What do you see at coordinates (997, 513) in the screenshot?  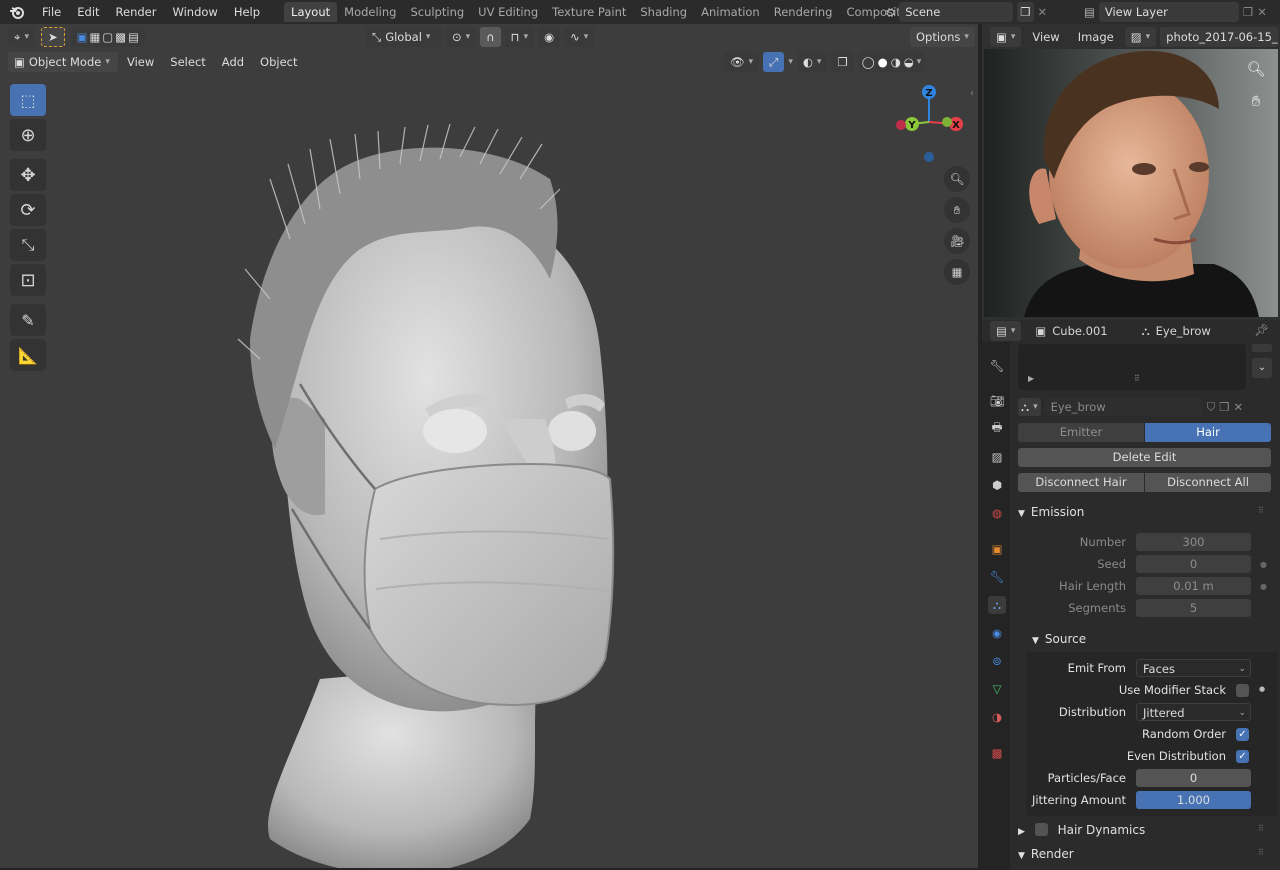 I see `world-tab-icon: ◍` at bounding box center [997, 513].